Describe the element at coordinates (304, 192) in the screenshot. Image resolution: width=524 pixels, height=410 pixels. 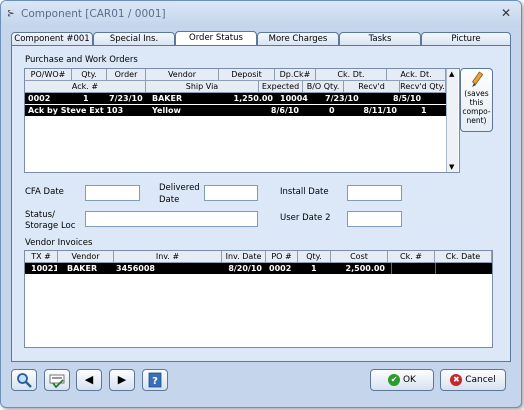
I see `install-date-label: Install Date` at that location.